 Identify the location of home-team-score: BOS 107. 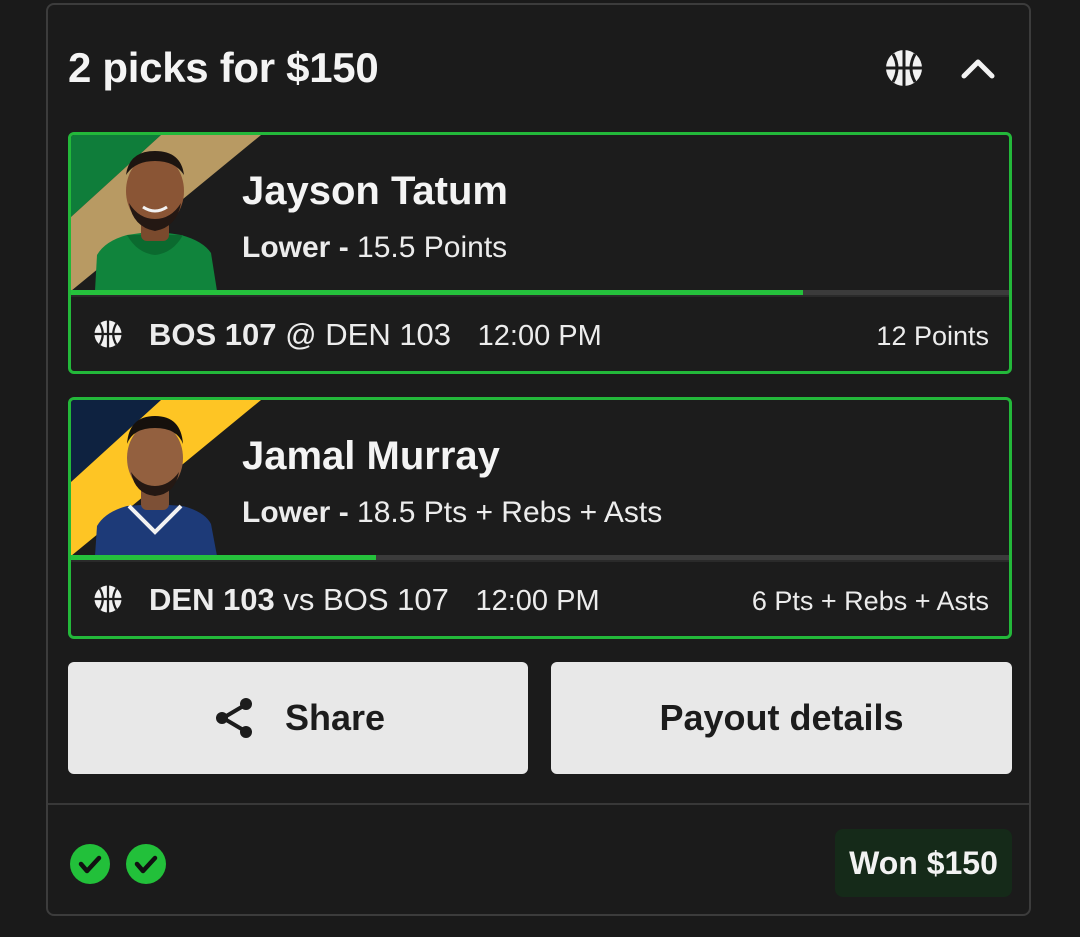
(213, 334).